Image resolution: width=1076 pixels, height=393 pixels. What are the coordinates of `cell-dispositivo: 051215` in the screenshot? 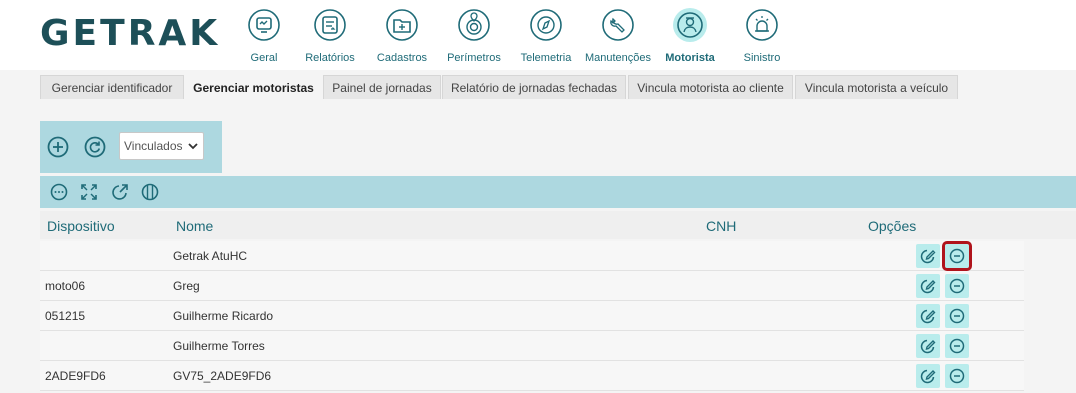 It's located at (65, 316).